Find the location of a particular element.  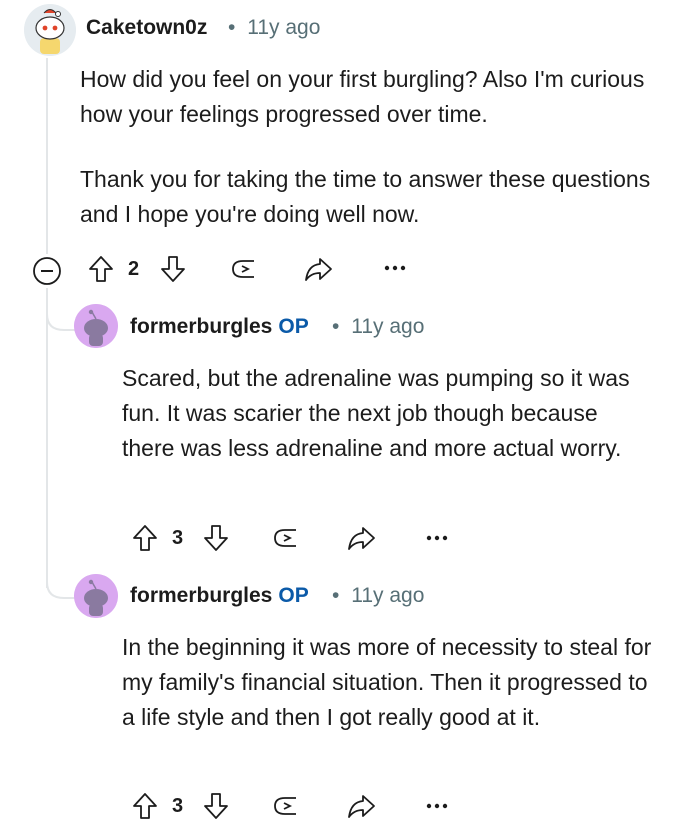

comment-username: Caketown0z is located at coordinates (146, 28).